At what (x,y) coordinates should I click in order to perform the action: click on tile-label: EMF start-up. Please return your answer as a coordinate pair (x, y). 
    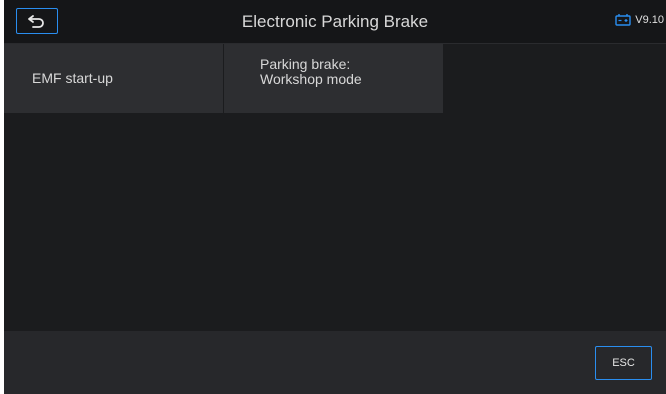
    Looking at the image, I should click on (72, 78).